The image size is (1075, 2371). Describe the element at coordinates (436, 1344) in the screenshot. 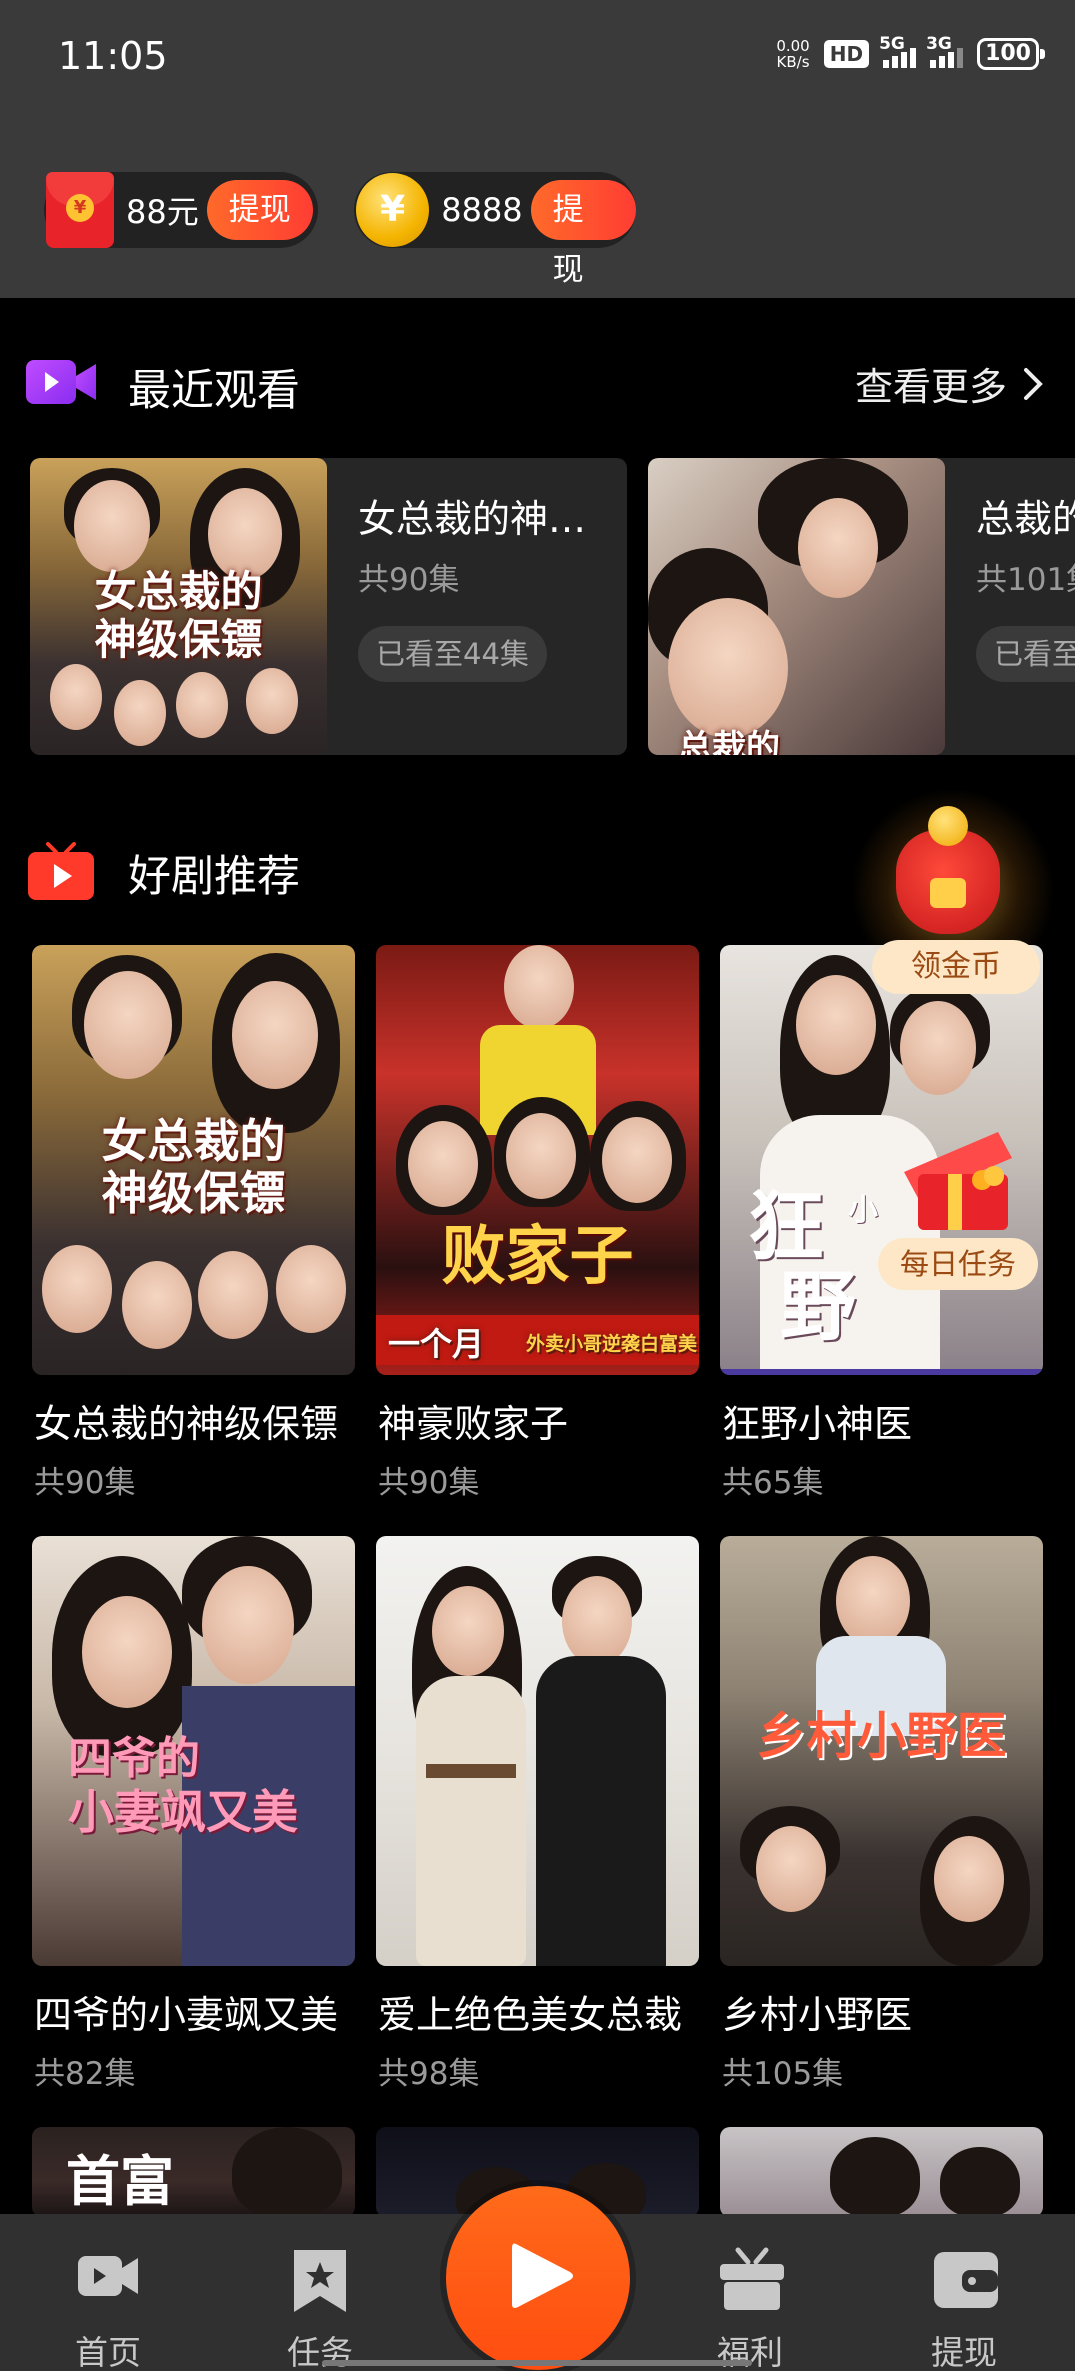

I see `poster-subtitle-text: 一个月` at that location.